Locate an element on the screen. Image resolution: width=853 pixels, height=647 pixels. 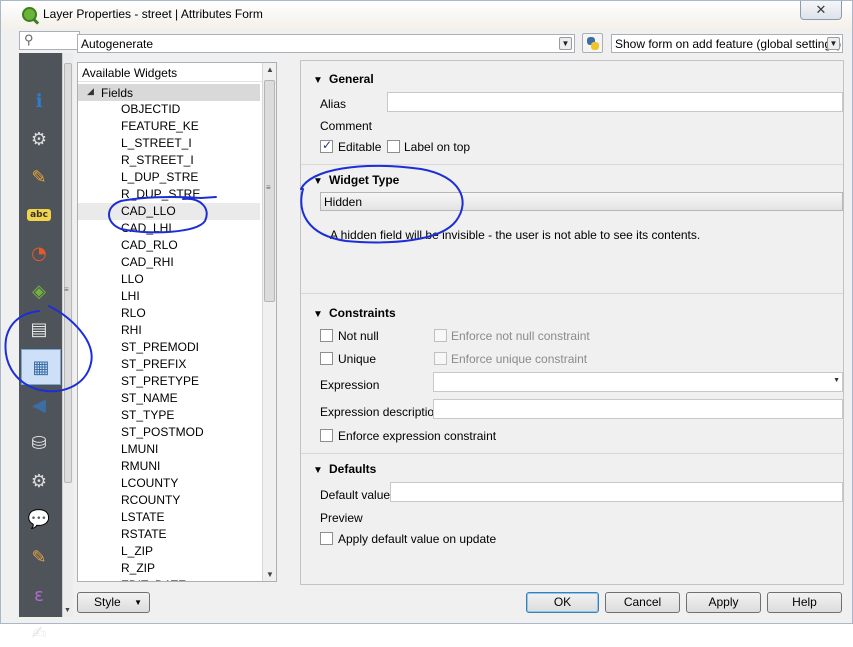
expression-field: ▼ is located at coordinates (638, 382).